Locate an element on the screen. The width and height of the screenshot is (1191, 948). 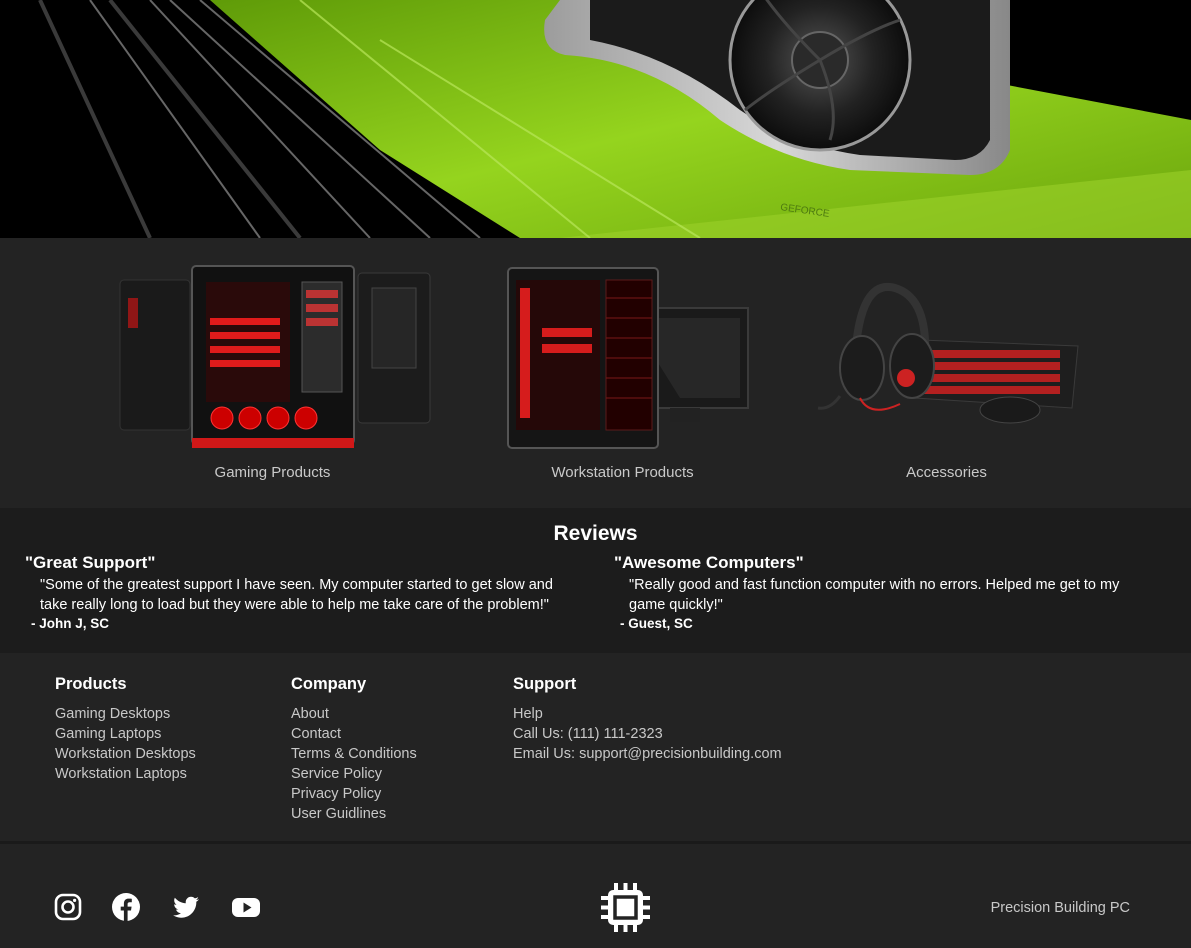
footer-heading: Company is located at coordinates (329, 684).